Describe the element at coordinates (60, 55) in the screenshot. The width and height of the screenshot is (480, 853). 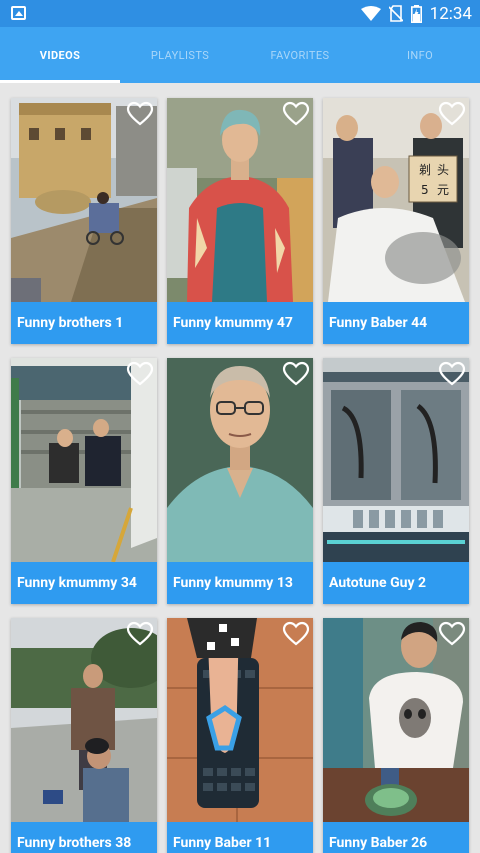
I see `tab-videos: VIDEOS` at that location.